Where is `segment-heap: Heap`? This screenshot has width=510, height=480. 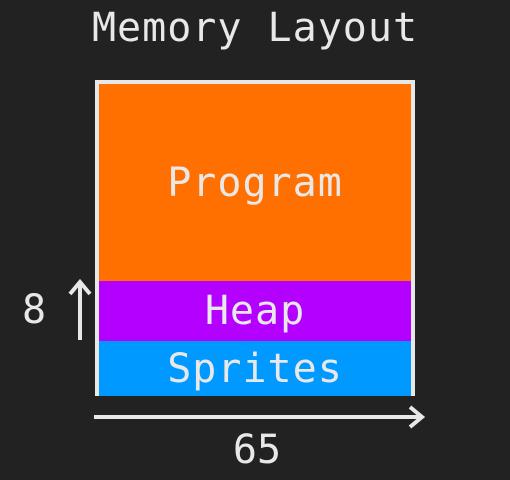 segment-heap: Heap is located at coordinates (255, 311).